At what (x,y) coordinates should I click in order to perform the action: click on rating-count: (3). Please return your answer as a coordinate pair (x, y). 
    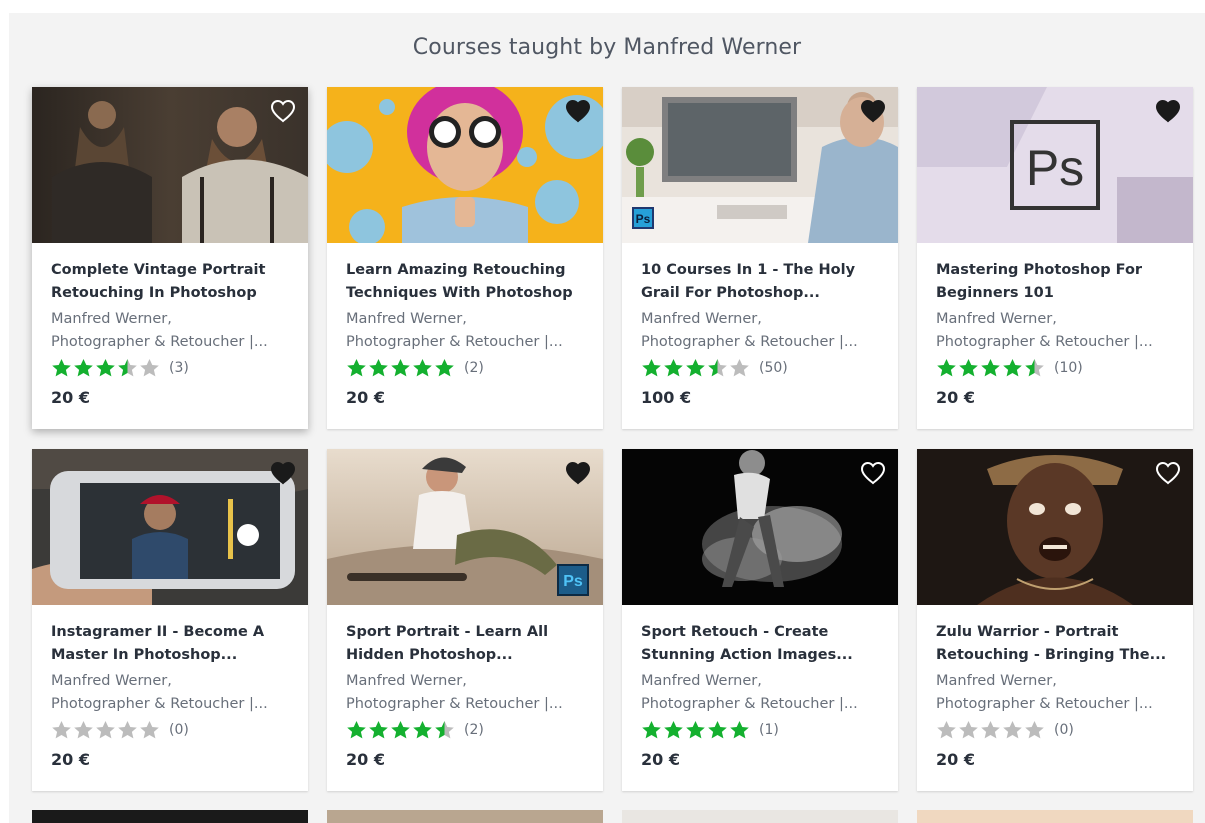
    Looking at the image, I should click on (179, 368).